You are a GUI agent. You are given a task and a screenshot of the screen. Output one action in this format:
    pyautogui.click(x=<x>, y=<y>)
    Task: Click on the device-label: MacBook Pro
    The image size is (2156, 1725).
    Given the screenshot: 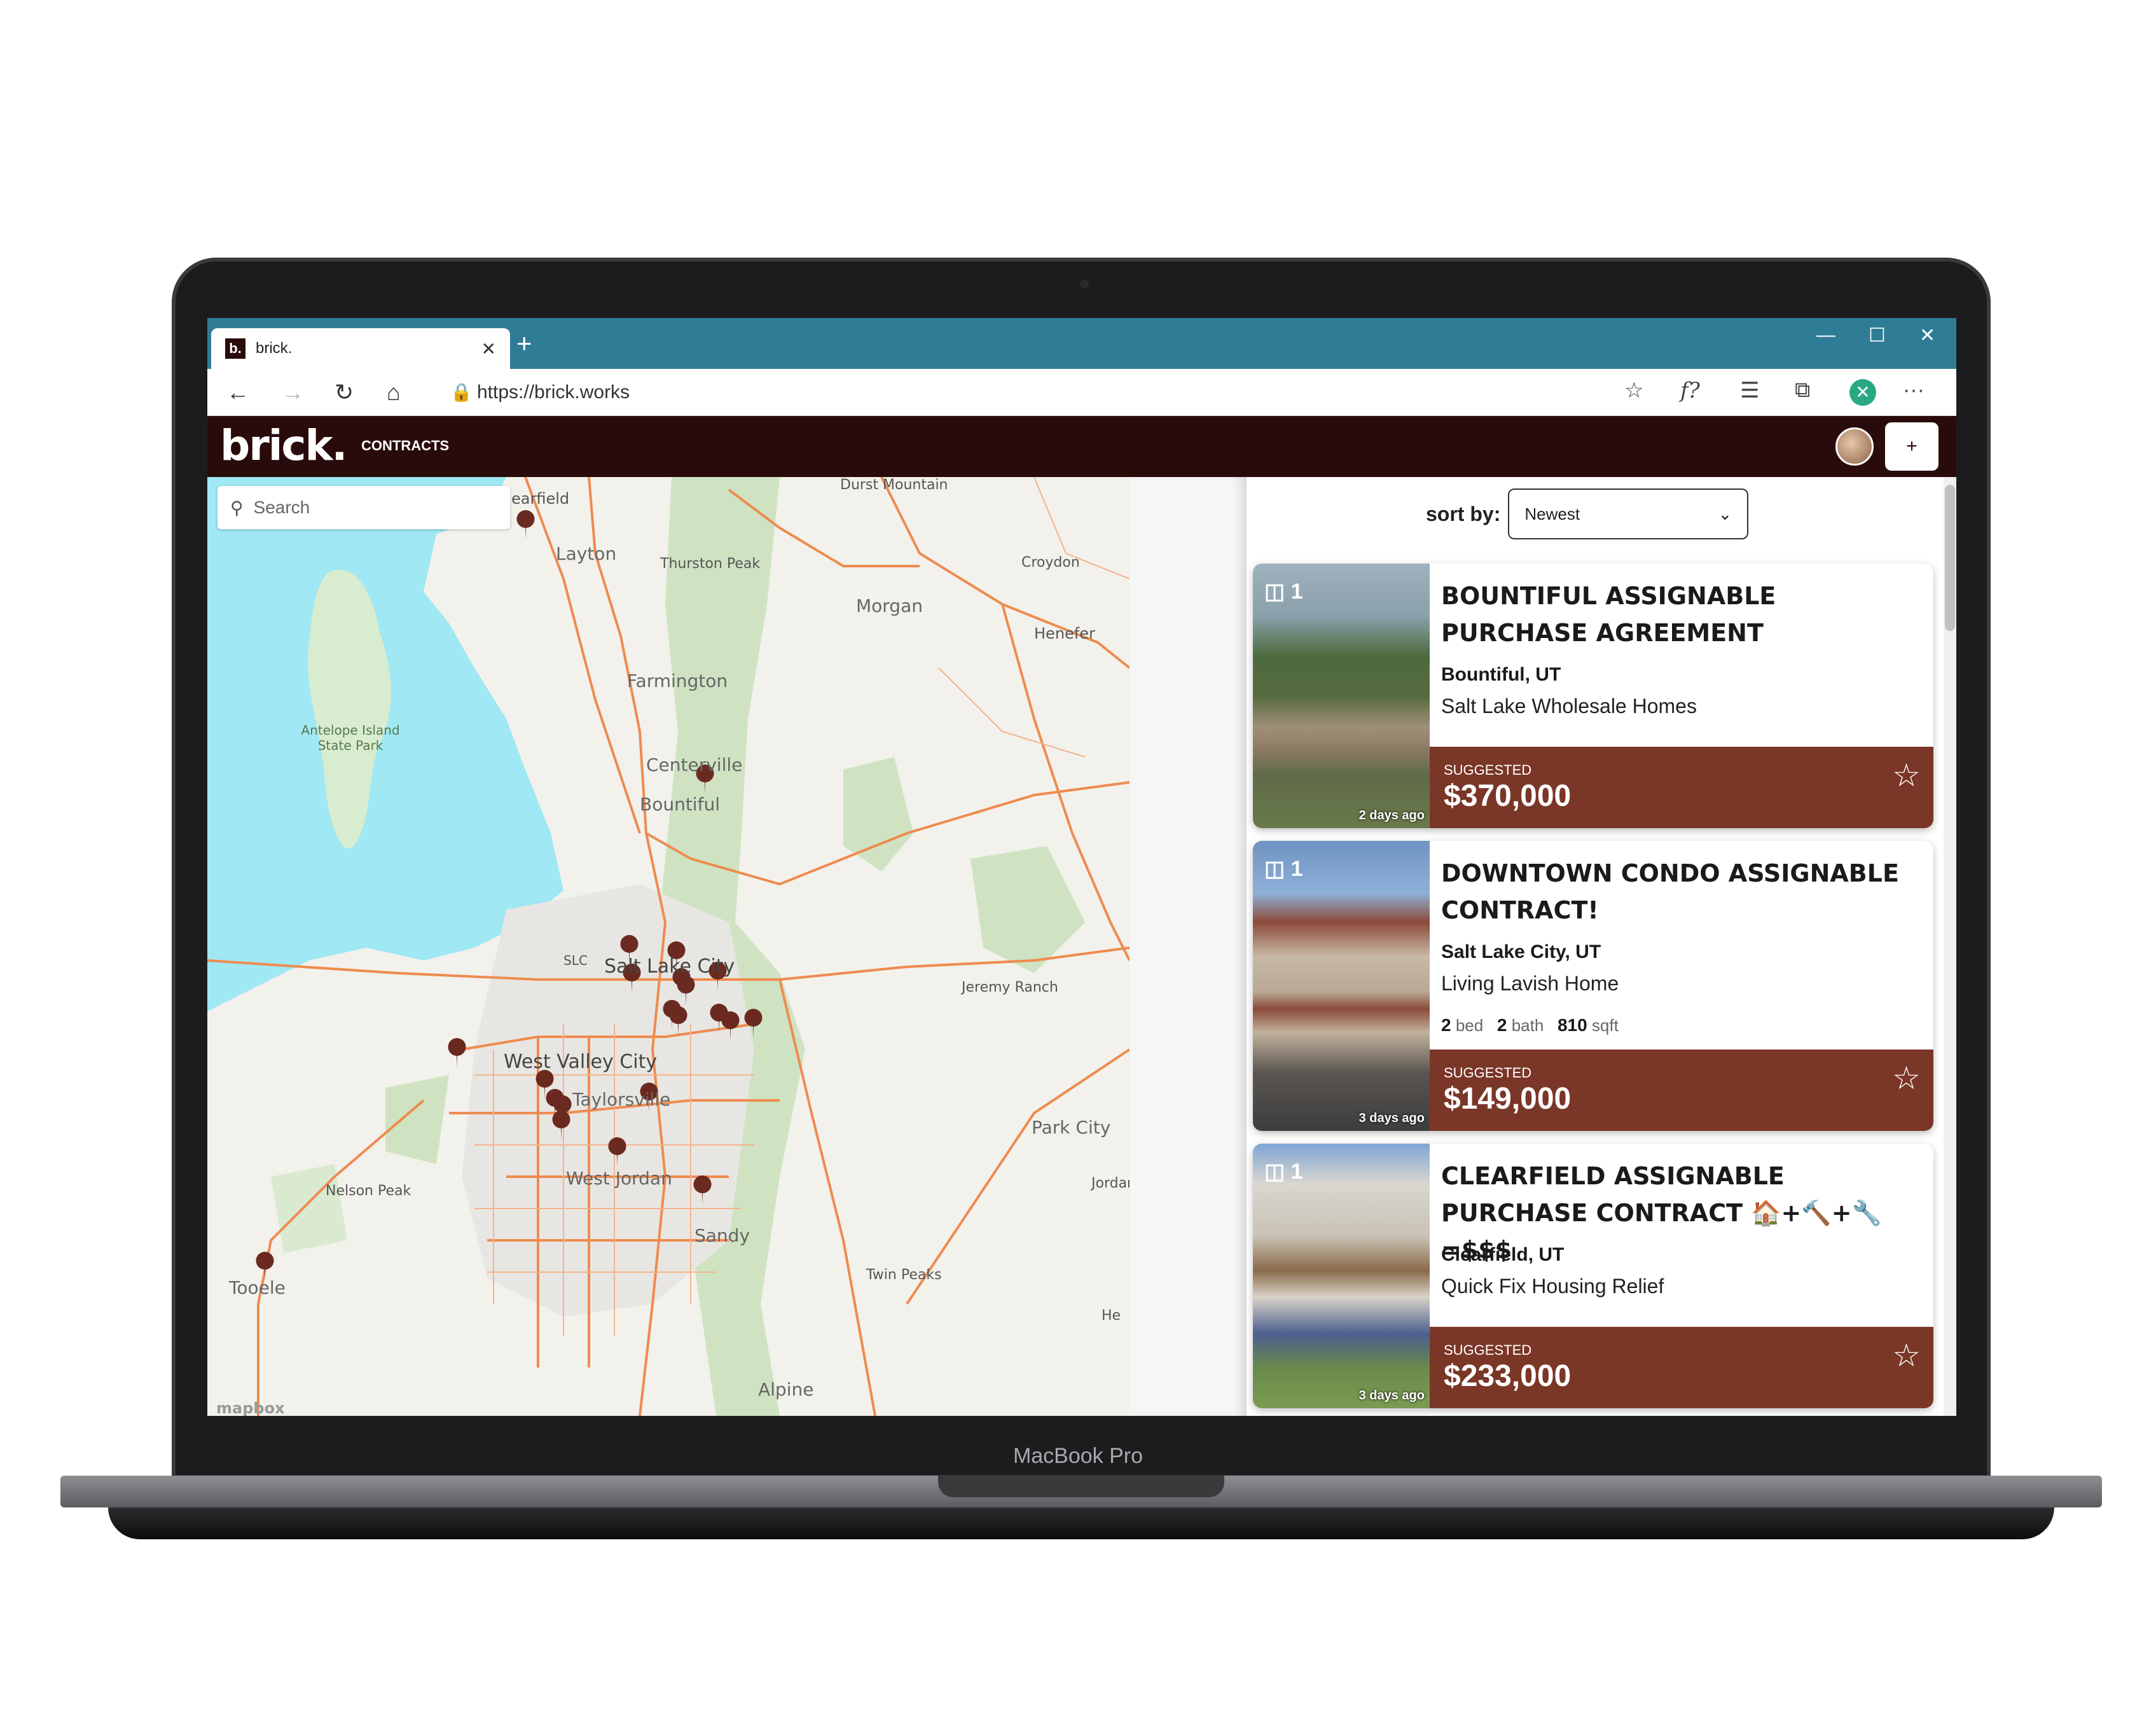 What is the action you would take?
    pyautogui.click(x=1078, y=1456)
    